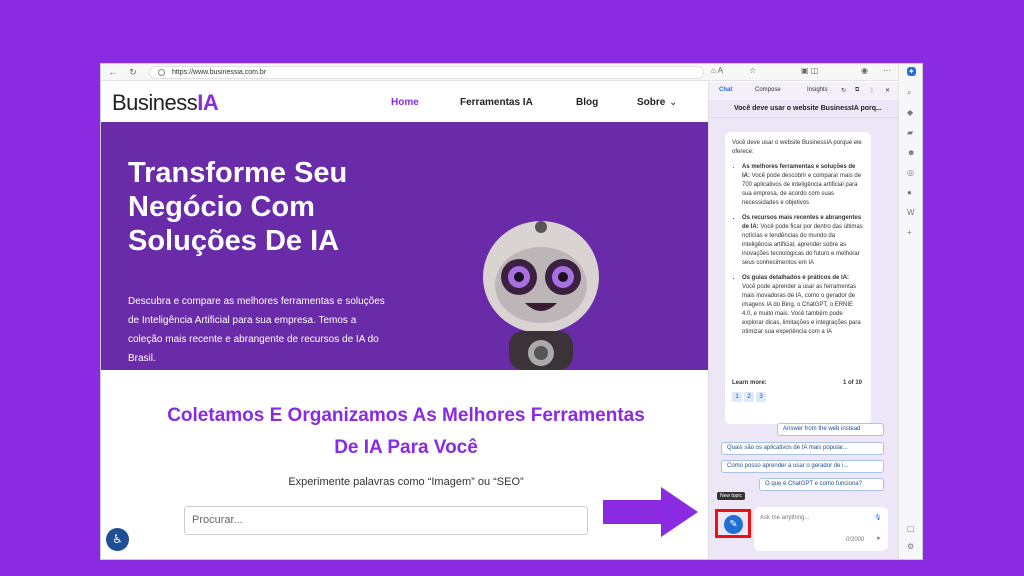 The height and width of the screenshot is (576, 1024). I want to click on more-icon: ⋯, so click(887, 70).